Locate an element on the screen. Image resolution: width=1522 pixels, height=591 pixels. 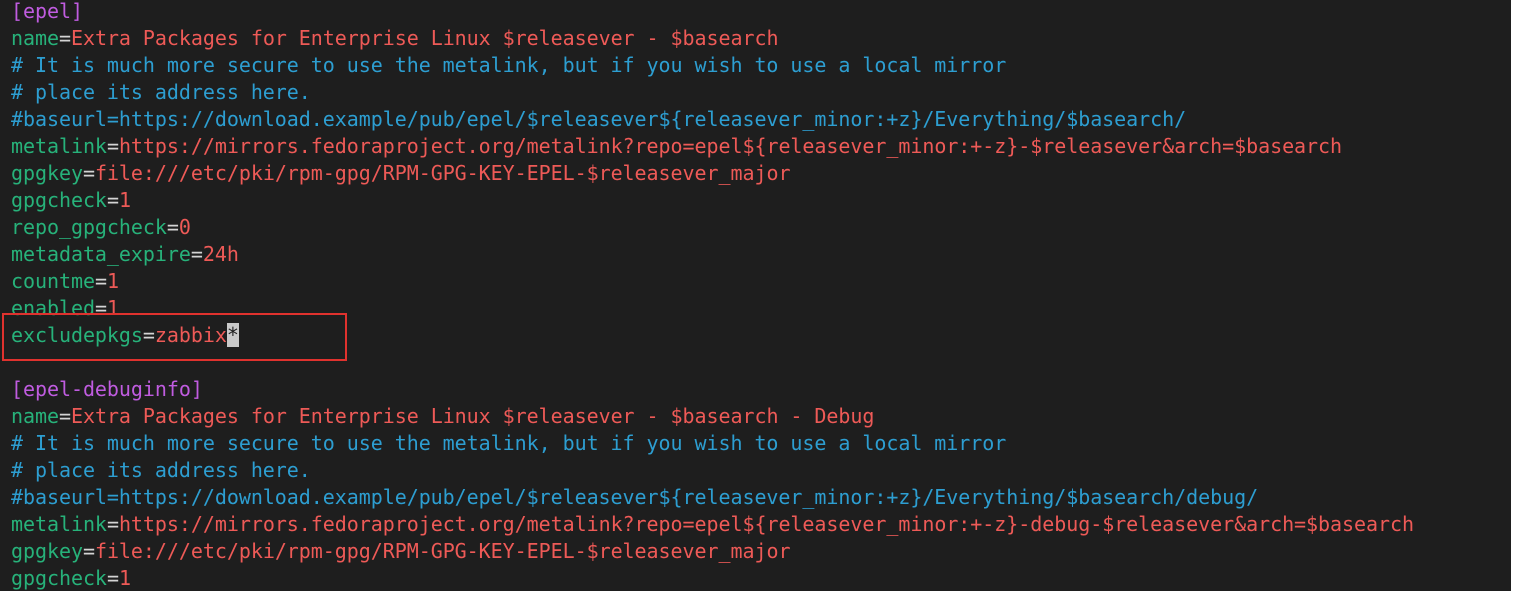
config-key: metadata_expire is located at coordinates (101, 254).